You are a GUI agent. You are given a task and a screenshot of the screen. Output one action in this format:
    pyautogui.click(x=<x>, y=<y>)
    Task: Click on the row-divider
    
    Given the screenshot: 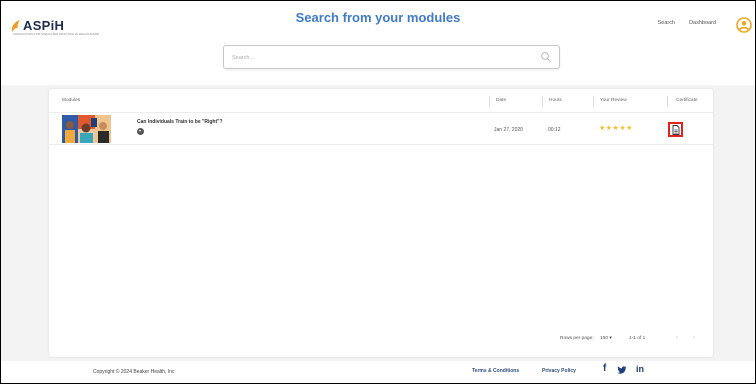 What is the action you would take?
    pyautogui.click(x=381, y=144)
    